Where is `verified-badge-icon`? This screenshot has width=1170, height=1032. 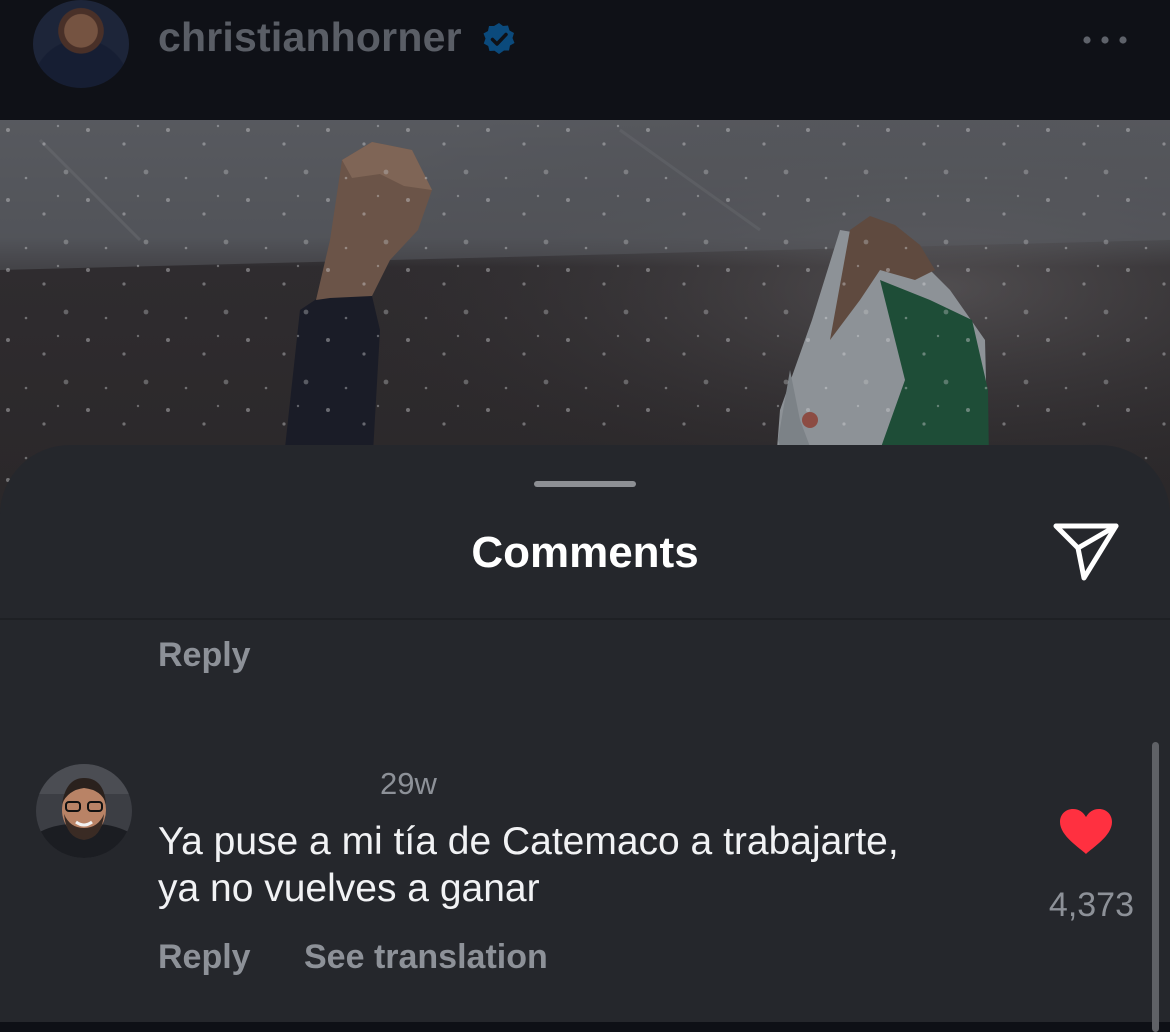
verified-badge-icon is located at coordinates (499, 38).